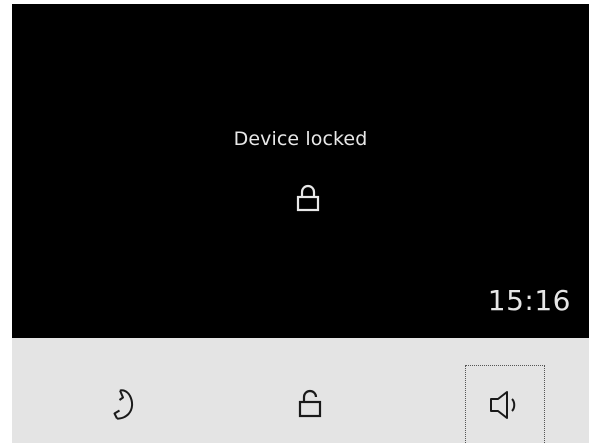 The image size is (603, 443). Describe the element at coordinates (529, 300) in the screenshot. I see `clock-time: 15:16` at that location.